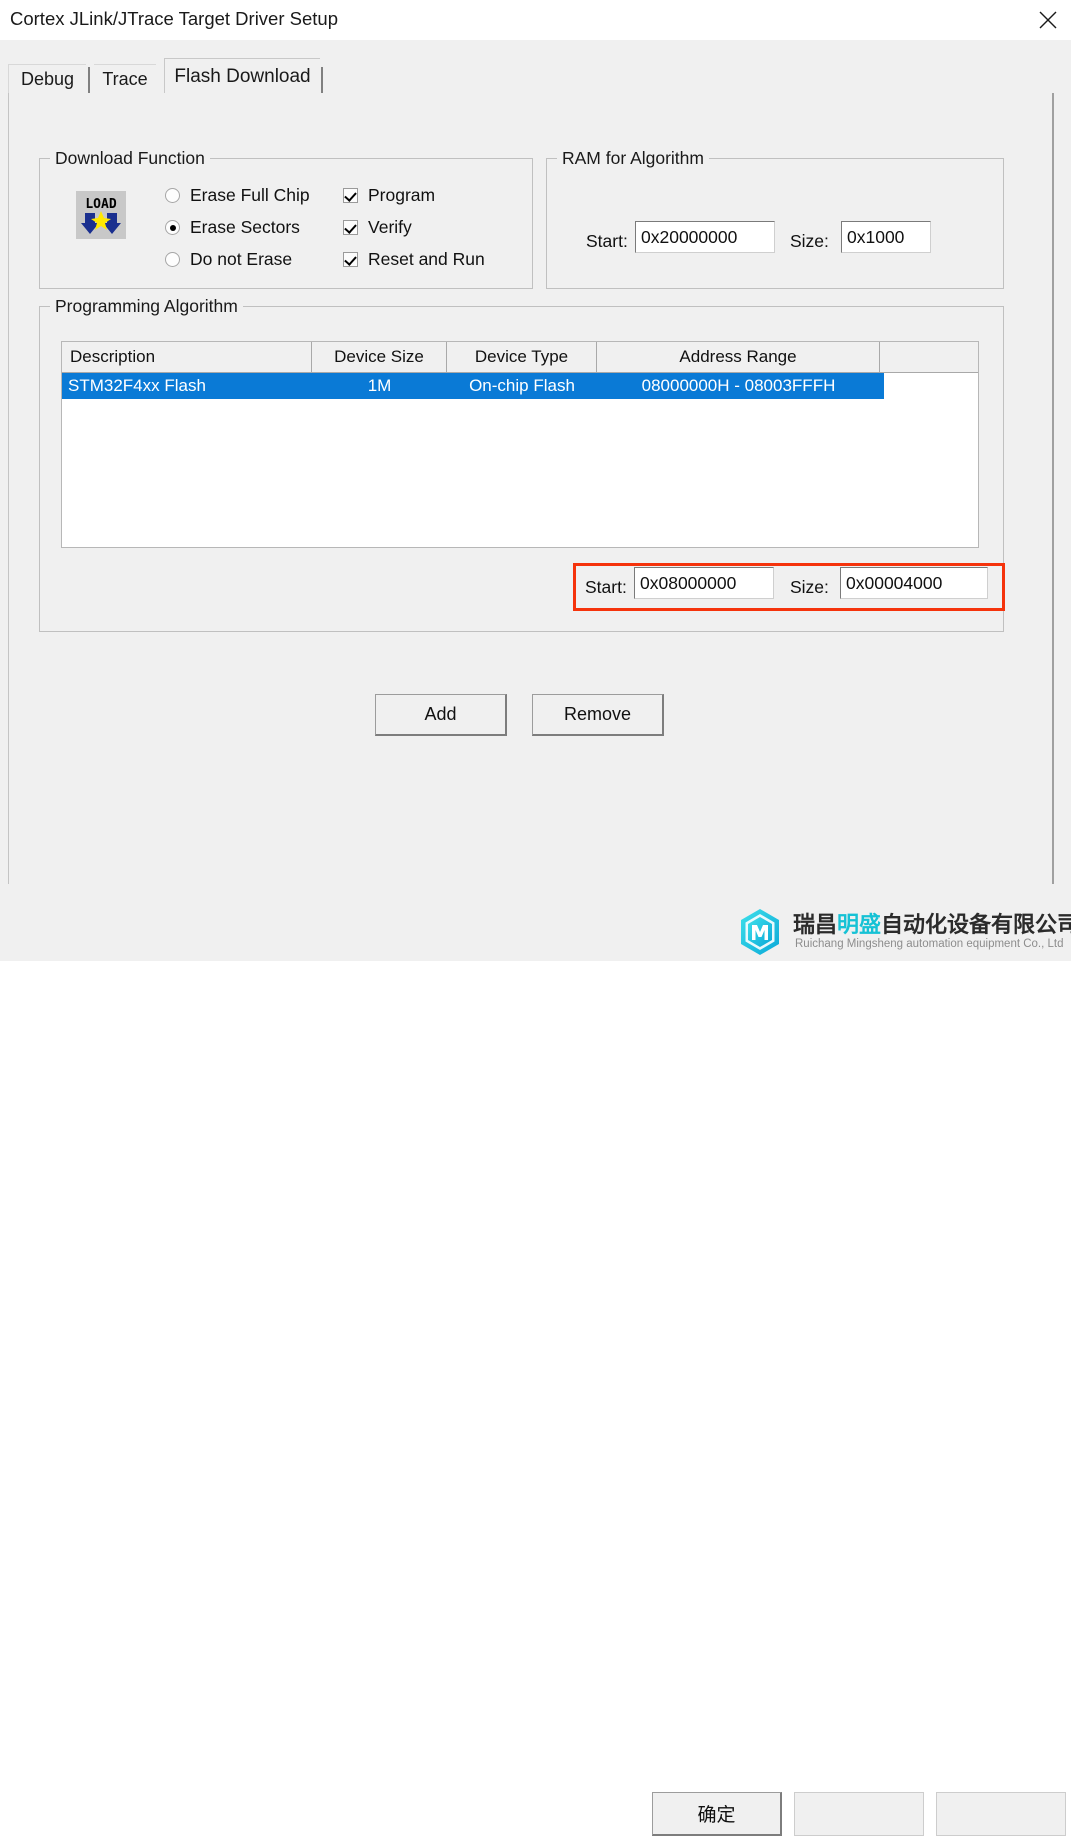 The width and height of the screenshot is (1071, 1836). I want to click on company-name-cn-highlight: 明盛, so click(859, 924).